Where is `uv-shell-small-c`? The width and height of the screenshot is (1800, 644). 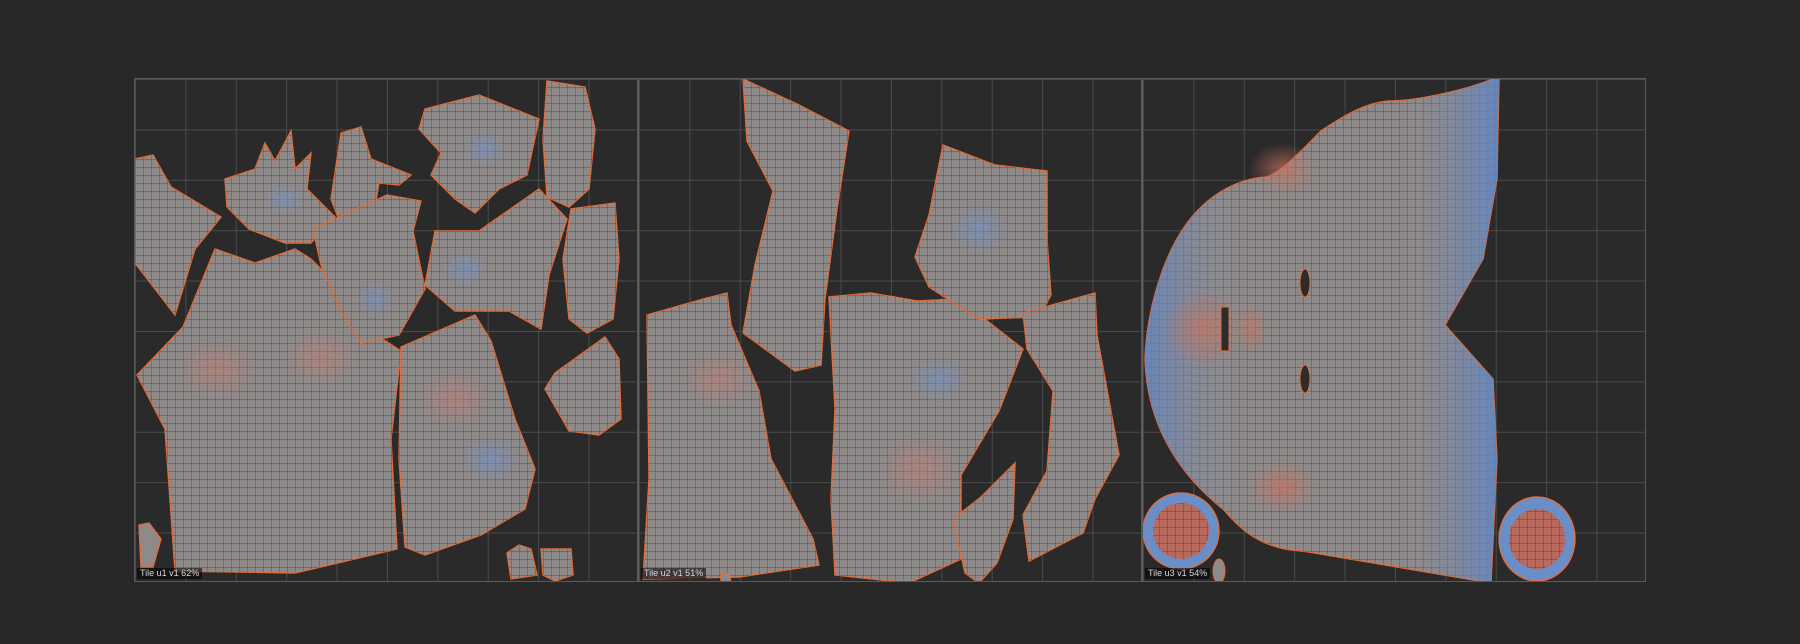 uv-shell-small-c is located at coordinates (557, 564).